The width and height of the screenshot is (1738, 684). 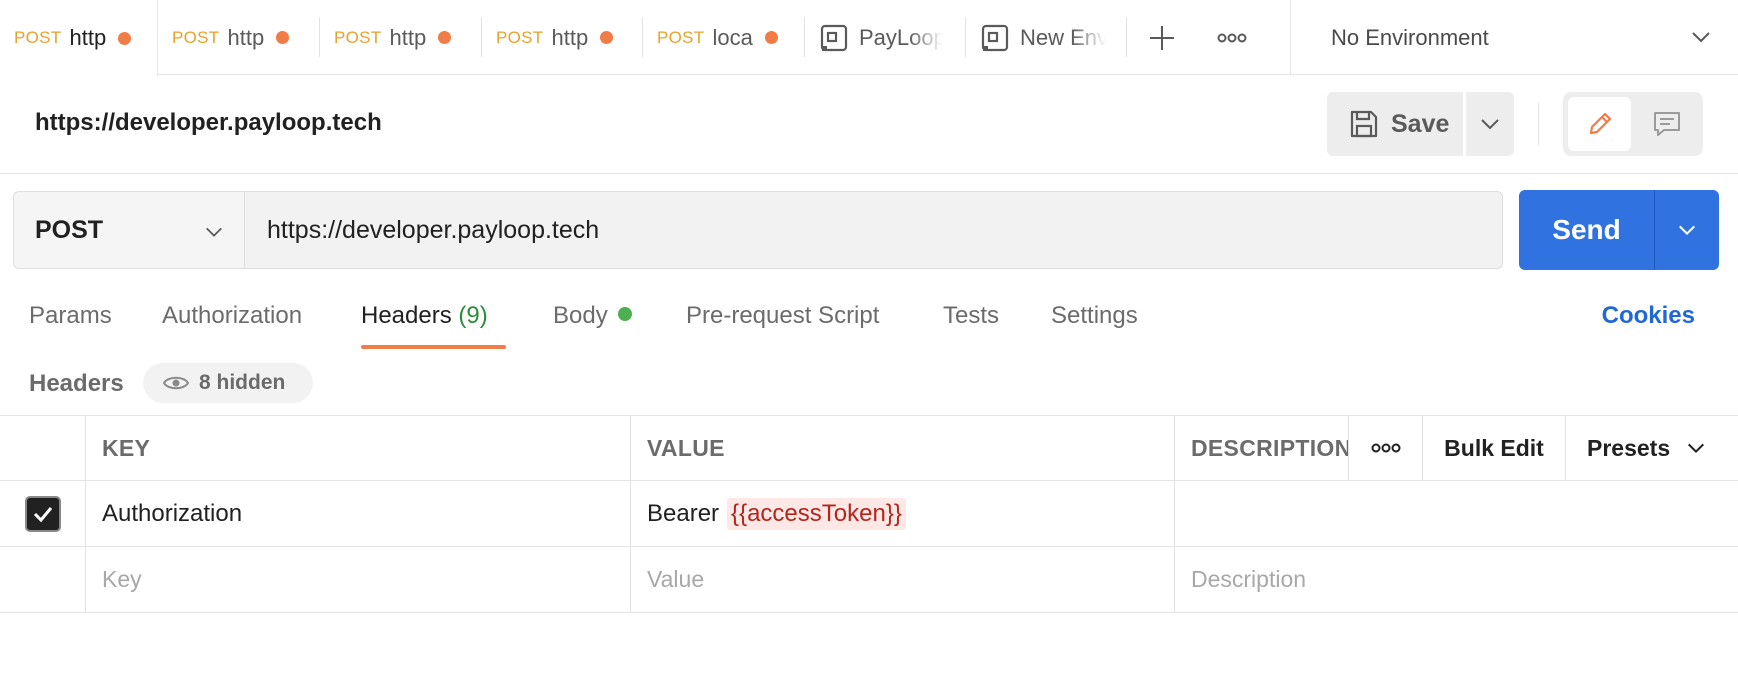 I want to click on method-selector: POST, so click(x=129, y=230).